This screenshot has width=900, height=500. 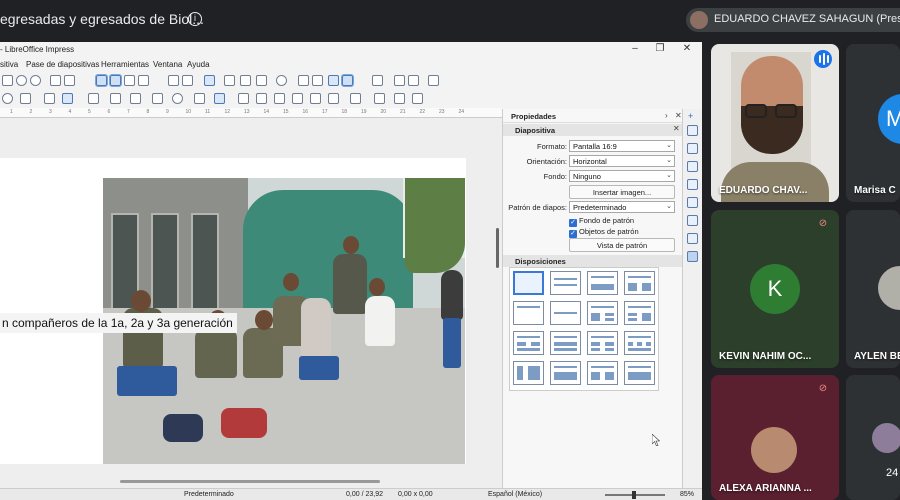 What do you see at coordinates (297, 98) in the screenshot?
I see `distribute-icon` at bounding box center [297, 98].